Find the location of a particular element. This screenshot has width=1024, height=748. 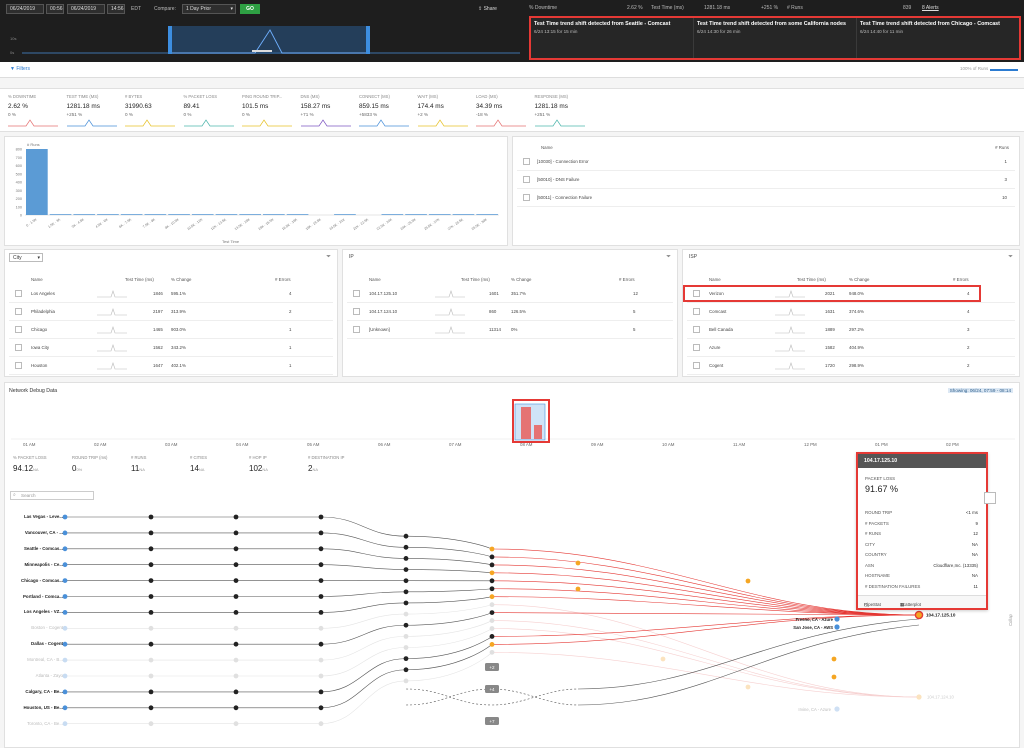

search-input: ⌕ Search is located at coordinates (52, 495).